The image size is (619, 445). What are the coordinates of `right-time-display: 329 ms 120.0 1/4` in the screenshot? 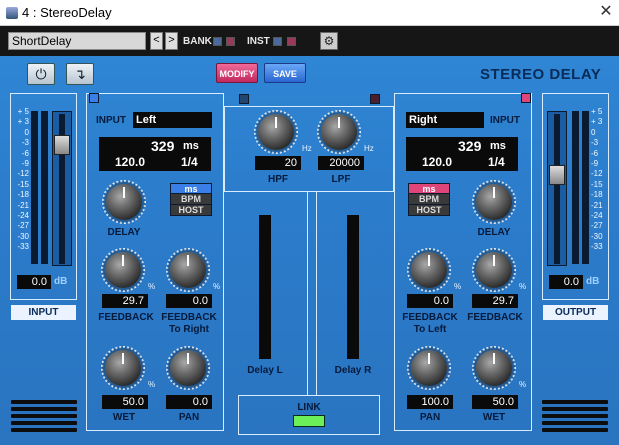 It's located at (462, 154).